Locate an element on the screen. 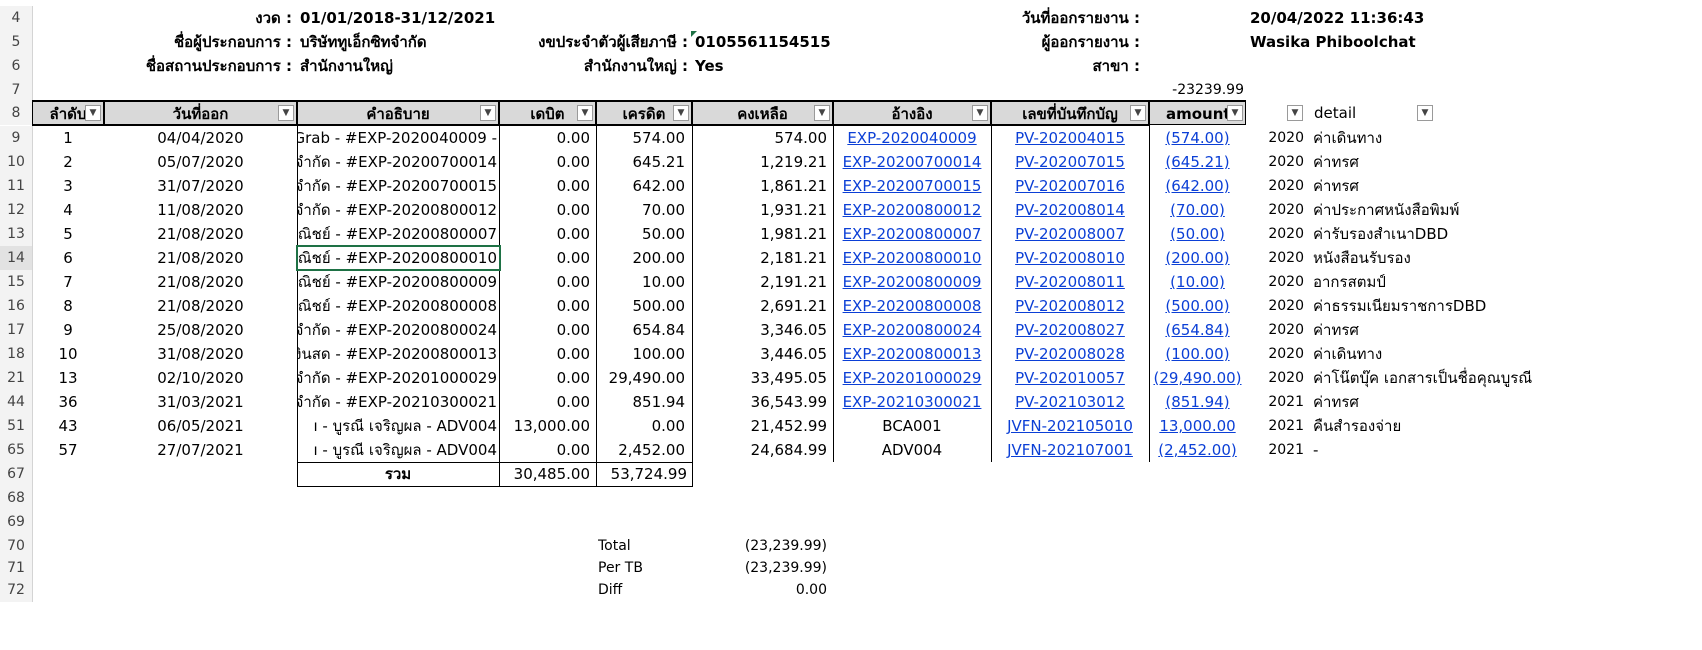 This screenshot has width=1702, height=650. cell-ref-link: EXP-20210300021 is located at coordinates (912, 402).